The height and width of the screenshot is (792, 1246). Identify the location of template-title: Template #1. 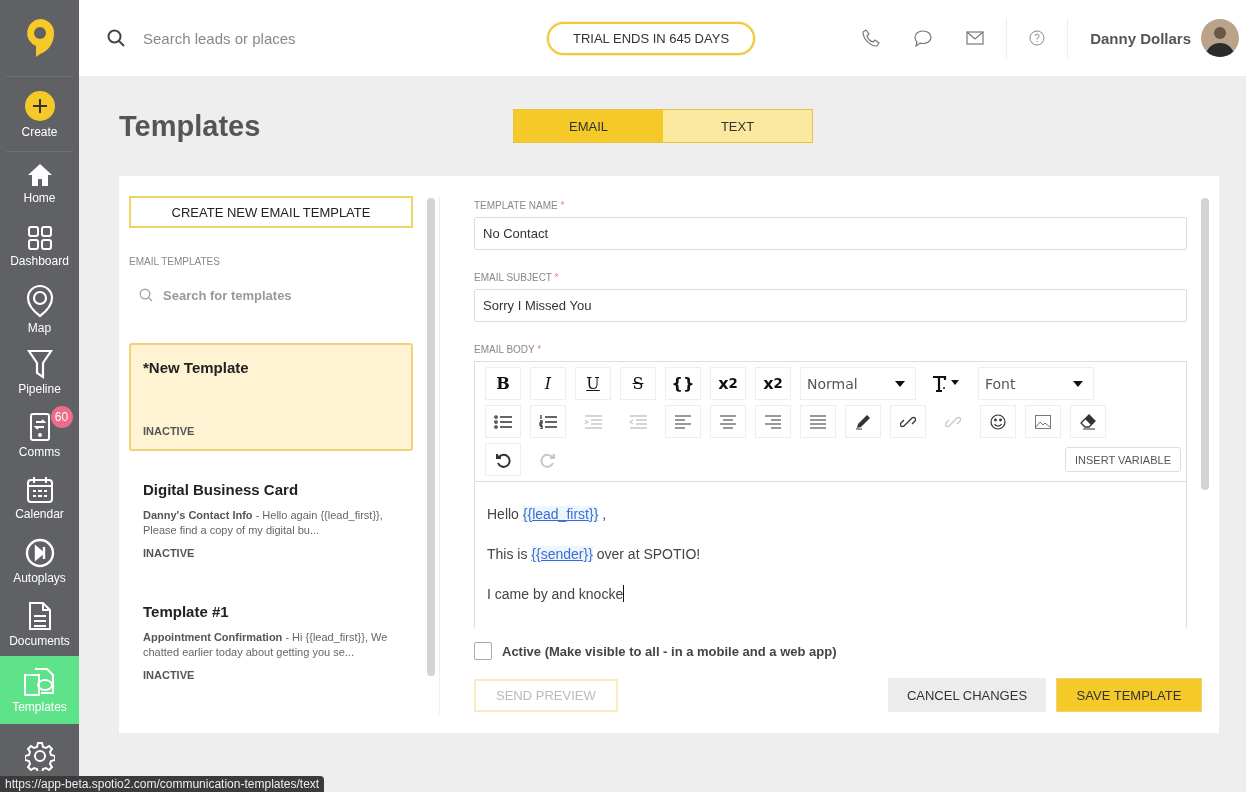
(186, 611).